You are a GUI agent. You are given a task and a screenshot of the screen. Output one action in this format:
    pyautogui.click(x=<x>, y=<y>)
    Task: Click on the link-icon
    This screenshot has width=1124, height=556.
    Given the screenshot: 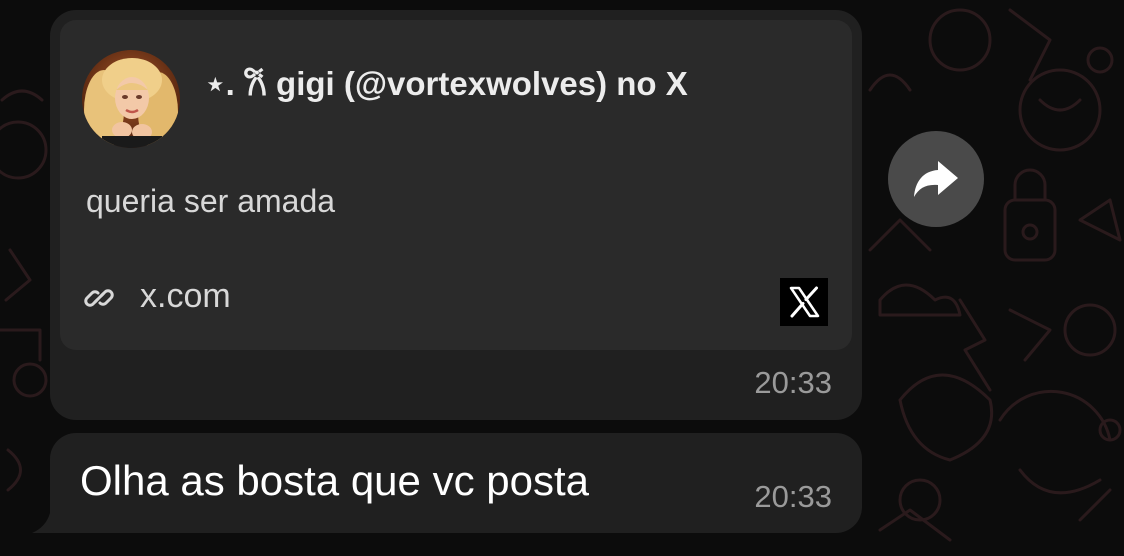 What is the action you would take?
    pyautogui.click(x=99, y=298)
    